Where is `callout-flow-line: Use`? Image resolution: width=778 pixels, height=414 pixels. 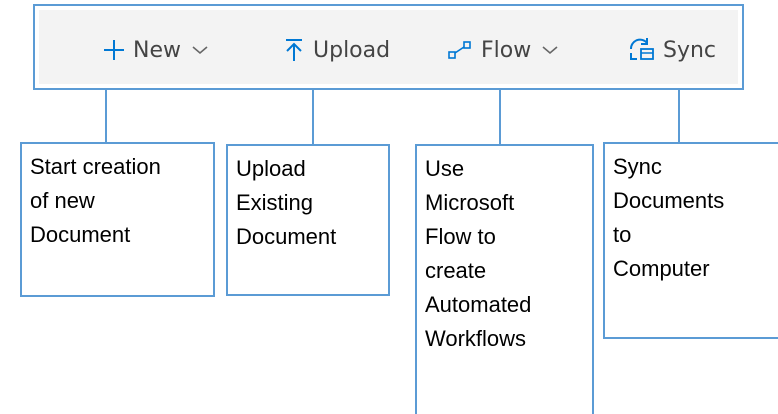
callout-flow-line: Use is located at coordinates (445, 168).